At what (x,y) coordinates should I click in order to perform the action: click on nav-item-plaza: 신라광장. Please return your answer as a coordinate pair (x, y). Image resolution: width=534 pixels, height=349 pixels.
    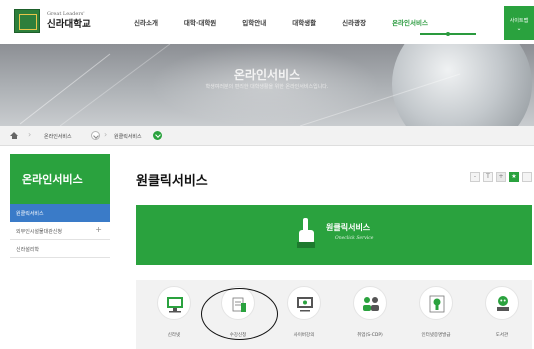
    Looking at the image, I should click on (354, 22).